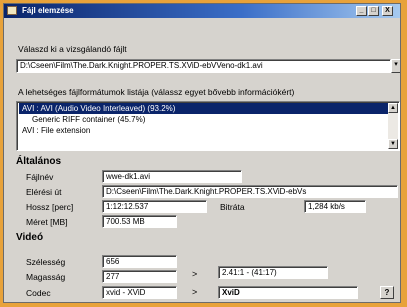  What do you see at coordinates (393, 126) in the screenshot?
I see `listbox-scrollbar: ▲ ▼` at bounding box center [393, 126].